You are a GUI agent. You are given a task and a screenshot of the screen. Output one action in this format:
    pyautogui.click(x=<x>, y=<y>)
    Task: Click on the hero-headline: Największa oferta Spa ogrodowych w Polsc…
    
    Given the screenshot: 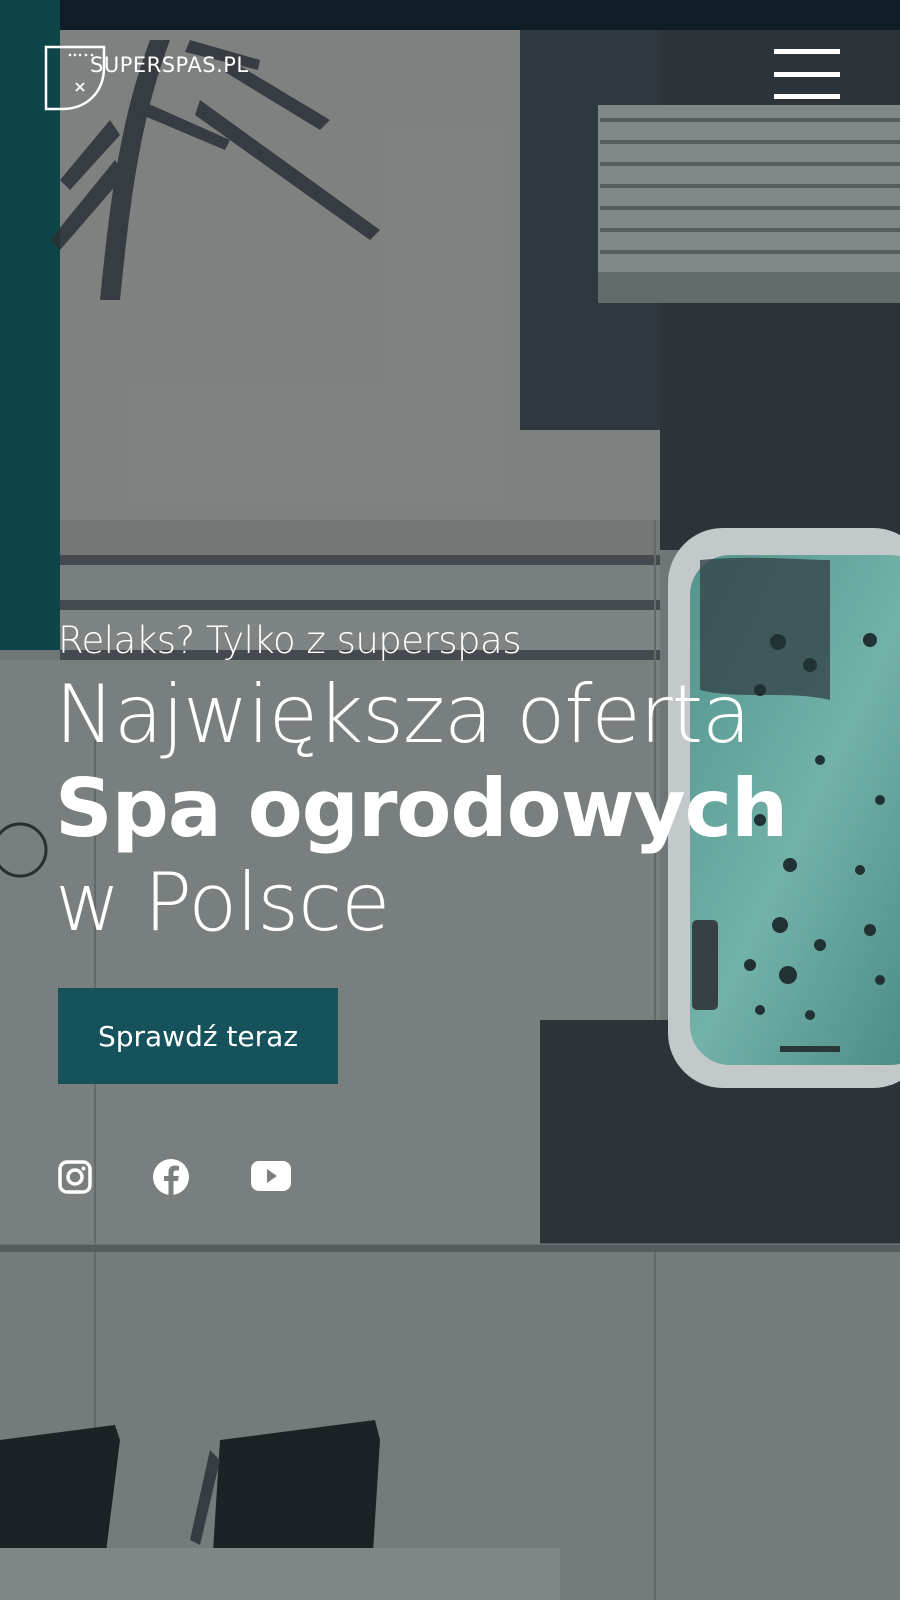 What is the action you would take?
    pyautogui.click(x=421, y=809)
    